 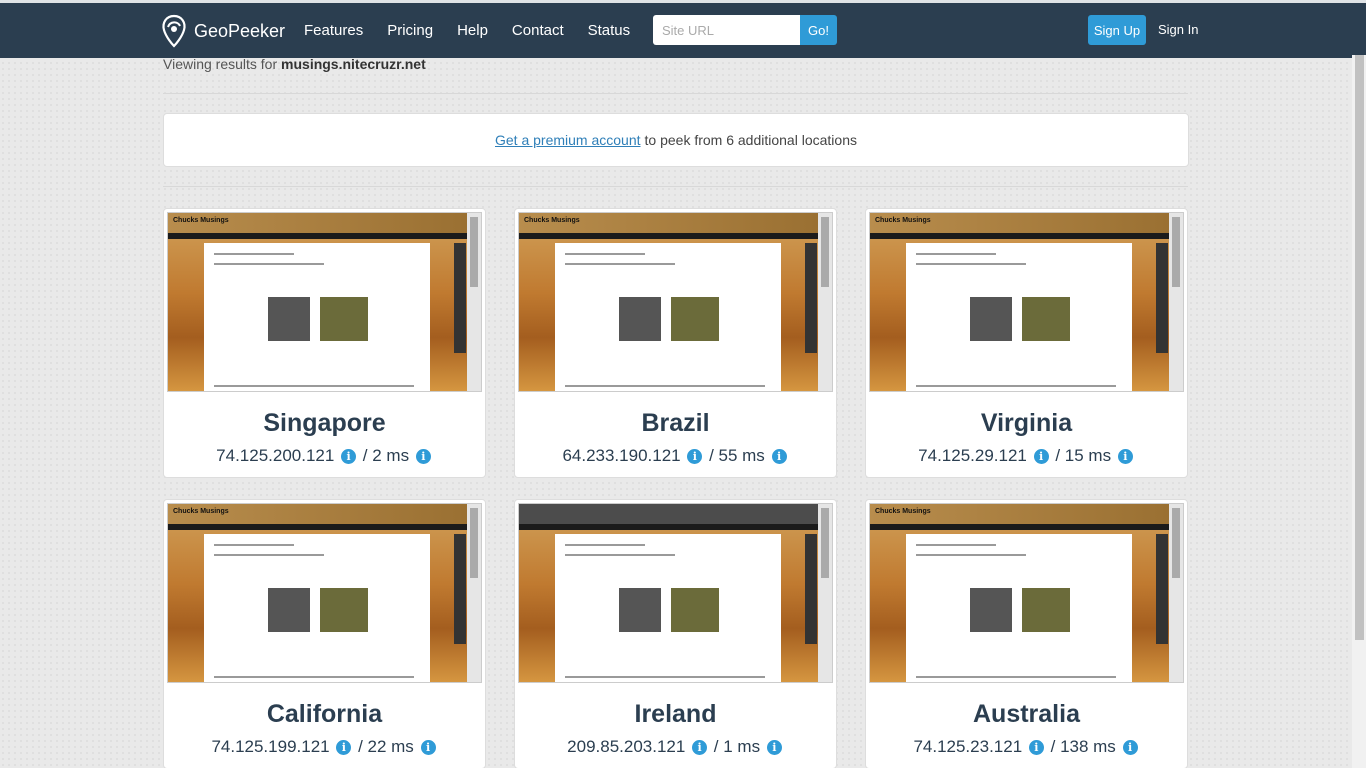 I want to click on response-time: 15 ms, so click(x=1088, y=455).